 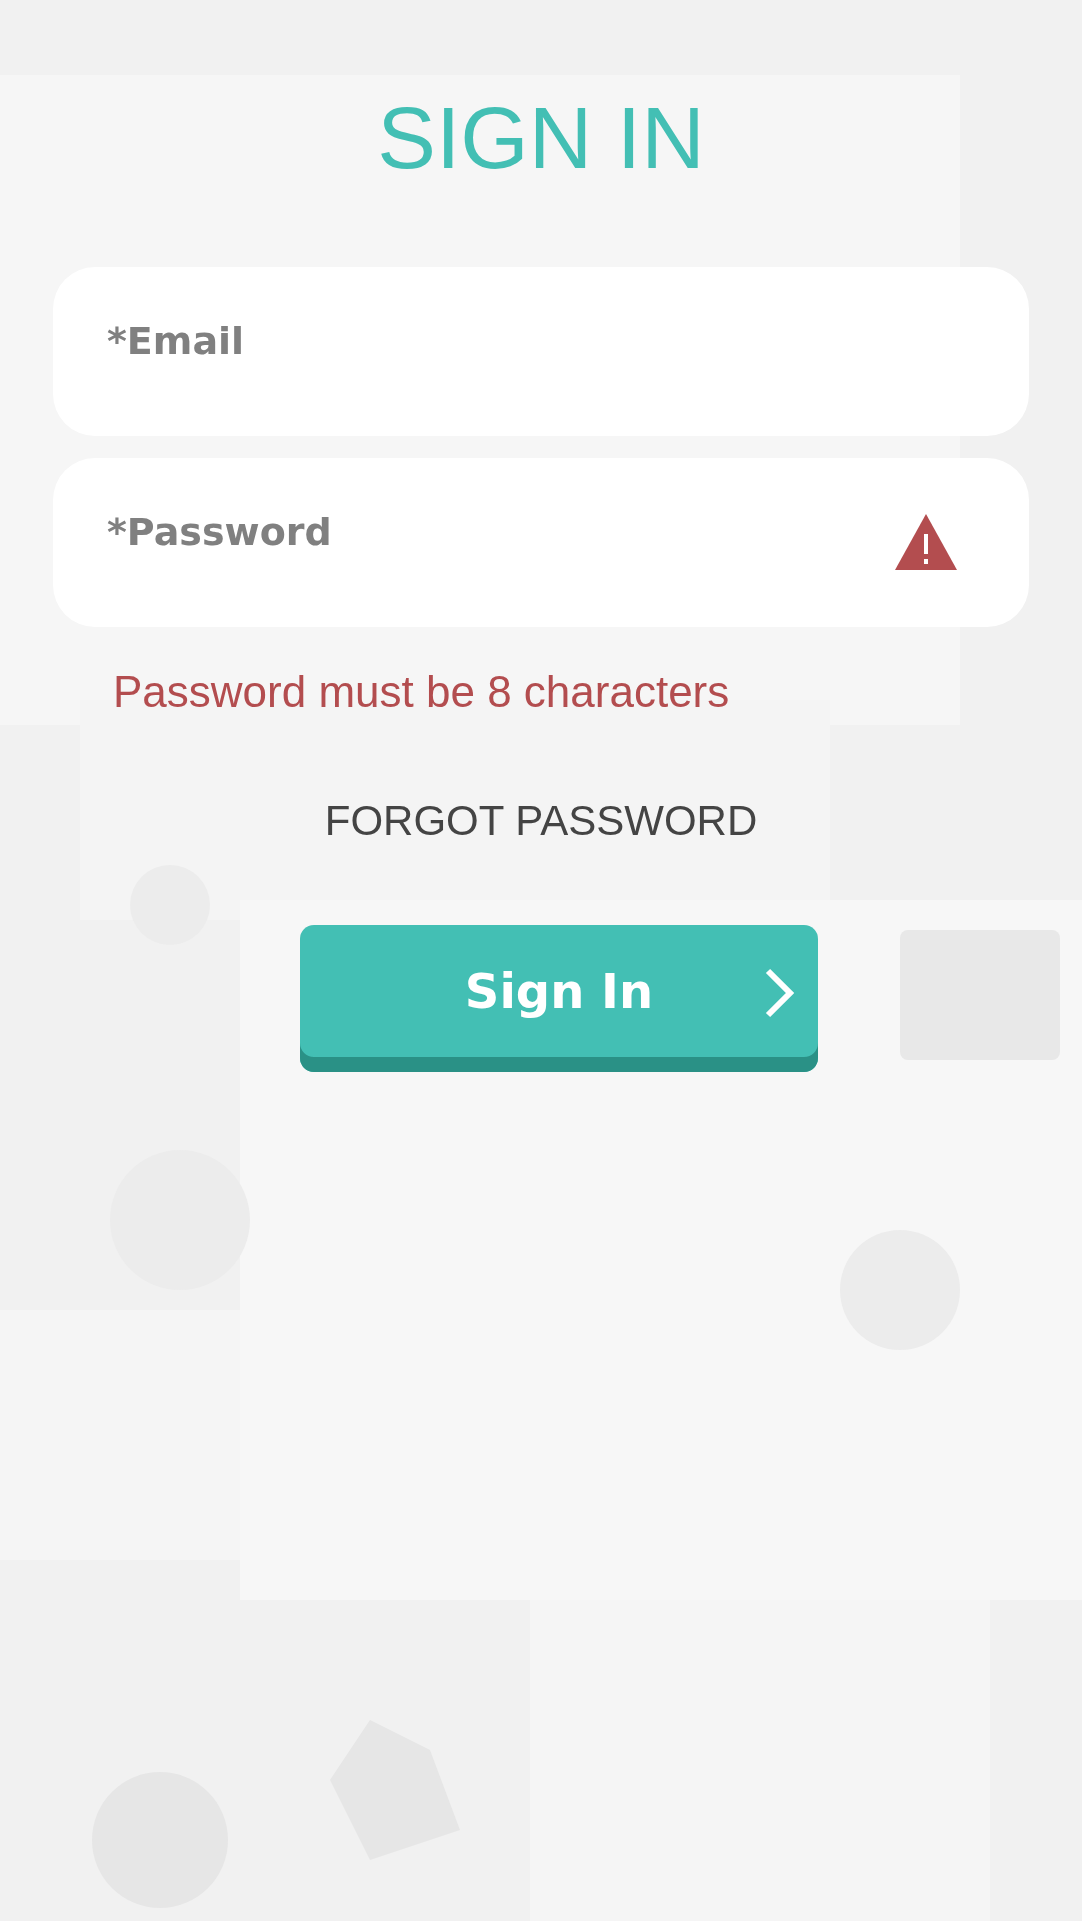 What do you see at coordinates (541, 138) in the screenshot?
I see `page-title: SIGN IN` at bounding box center [541, 138].